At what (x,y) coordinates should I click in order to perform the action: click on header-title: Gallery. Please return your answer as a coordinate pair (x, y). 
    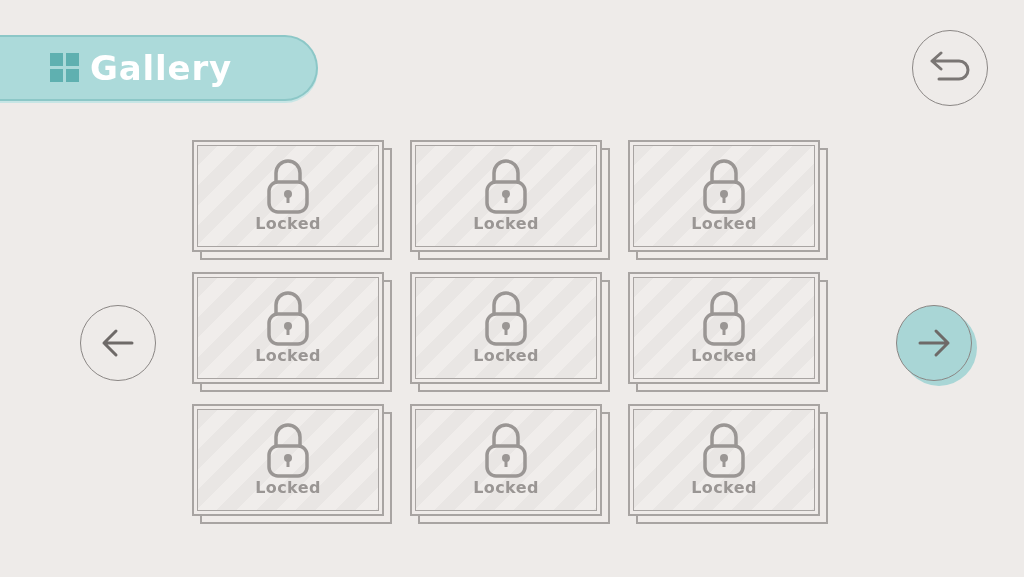
    Looking at the image, I should click on (161, 68).